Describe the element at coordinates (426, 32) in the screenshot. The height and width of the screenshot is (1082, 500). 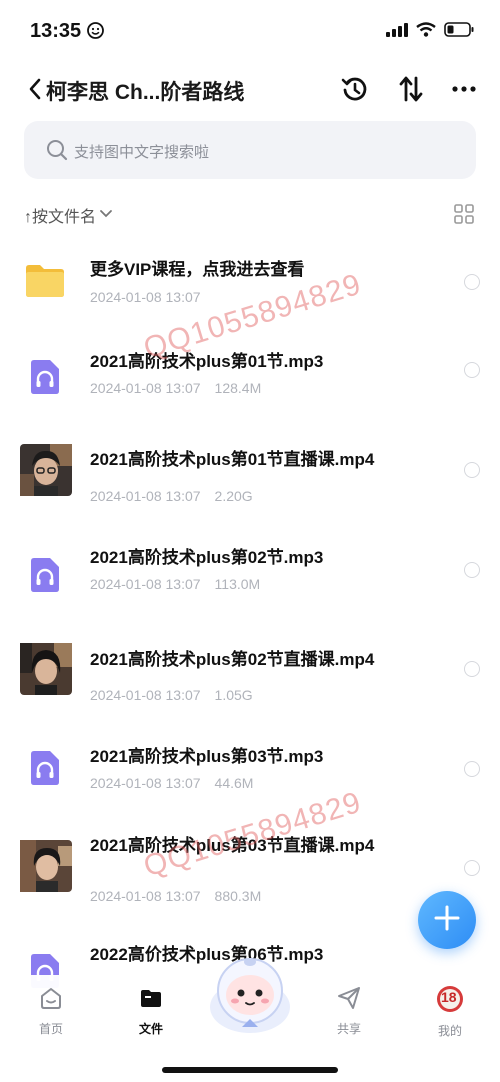
I see `wifi-icon` at that location.